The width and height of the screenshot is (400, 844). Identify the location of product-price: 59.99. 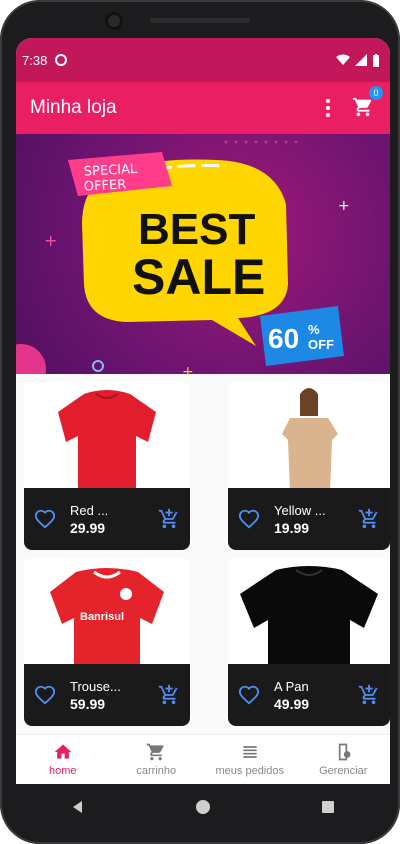
(88, 703).